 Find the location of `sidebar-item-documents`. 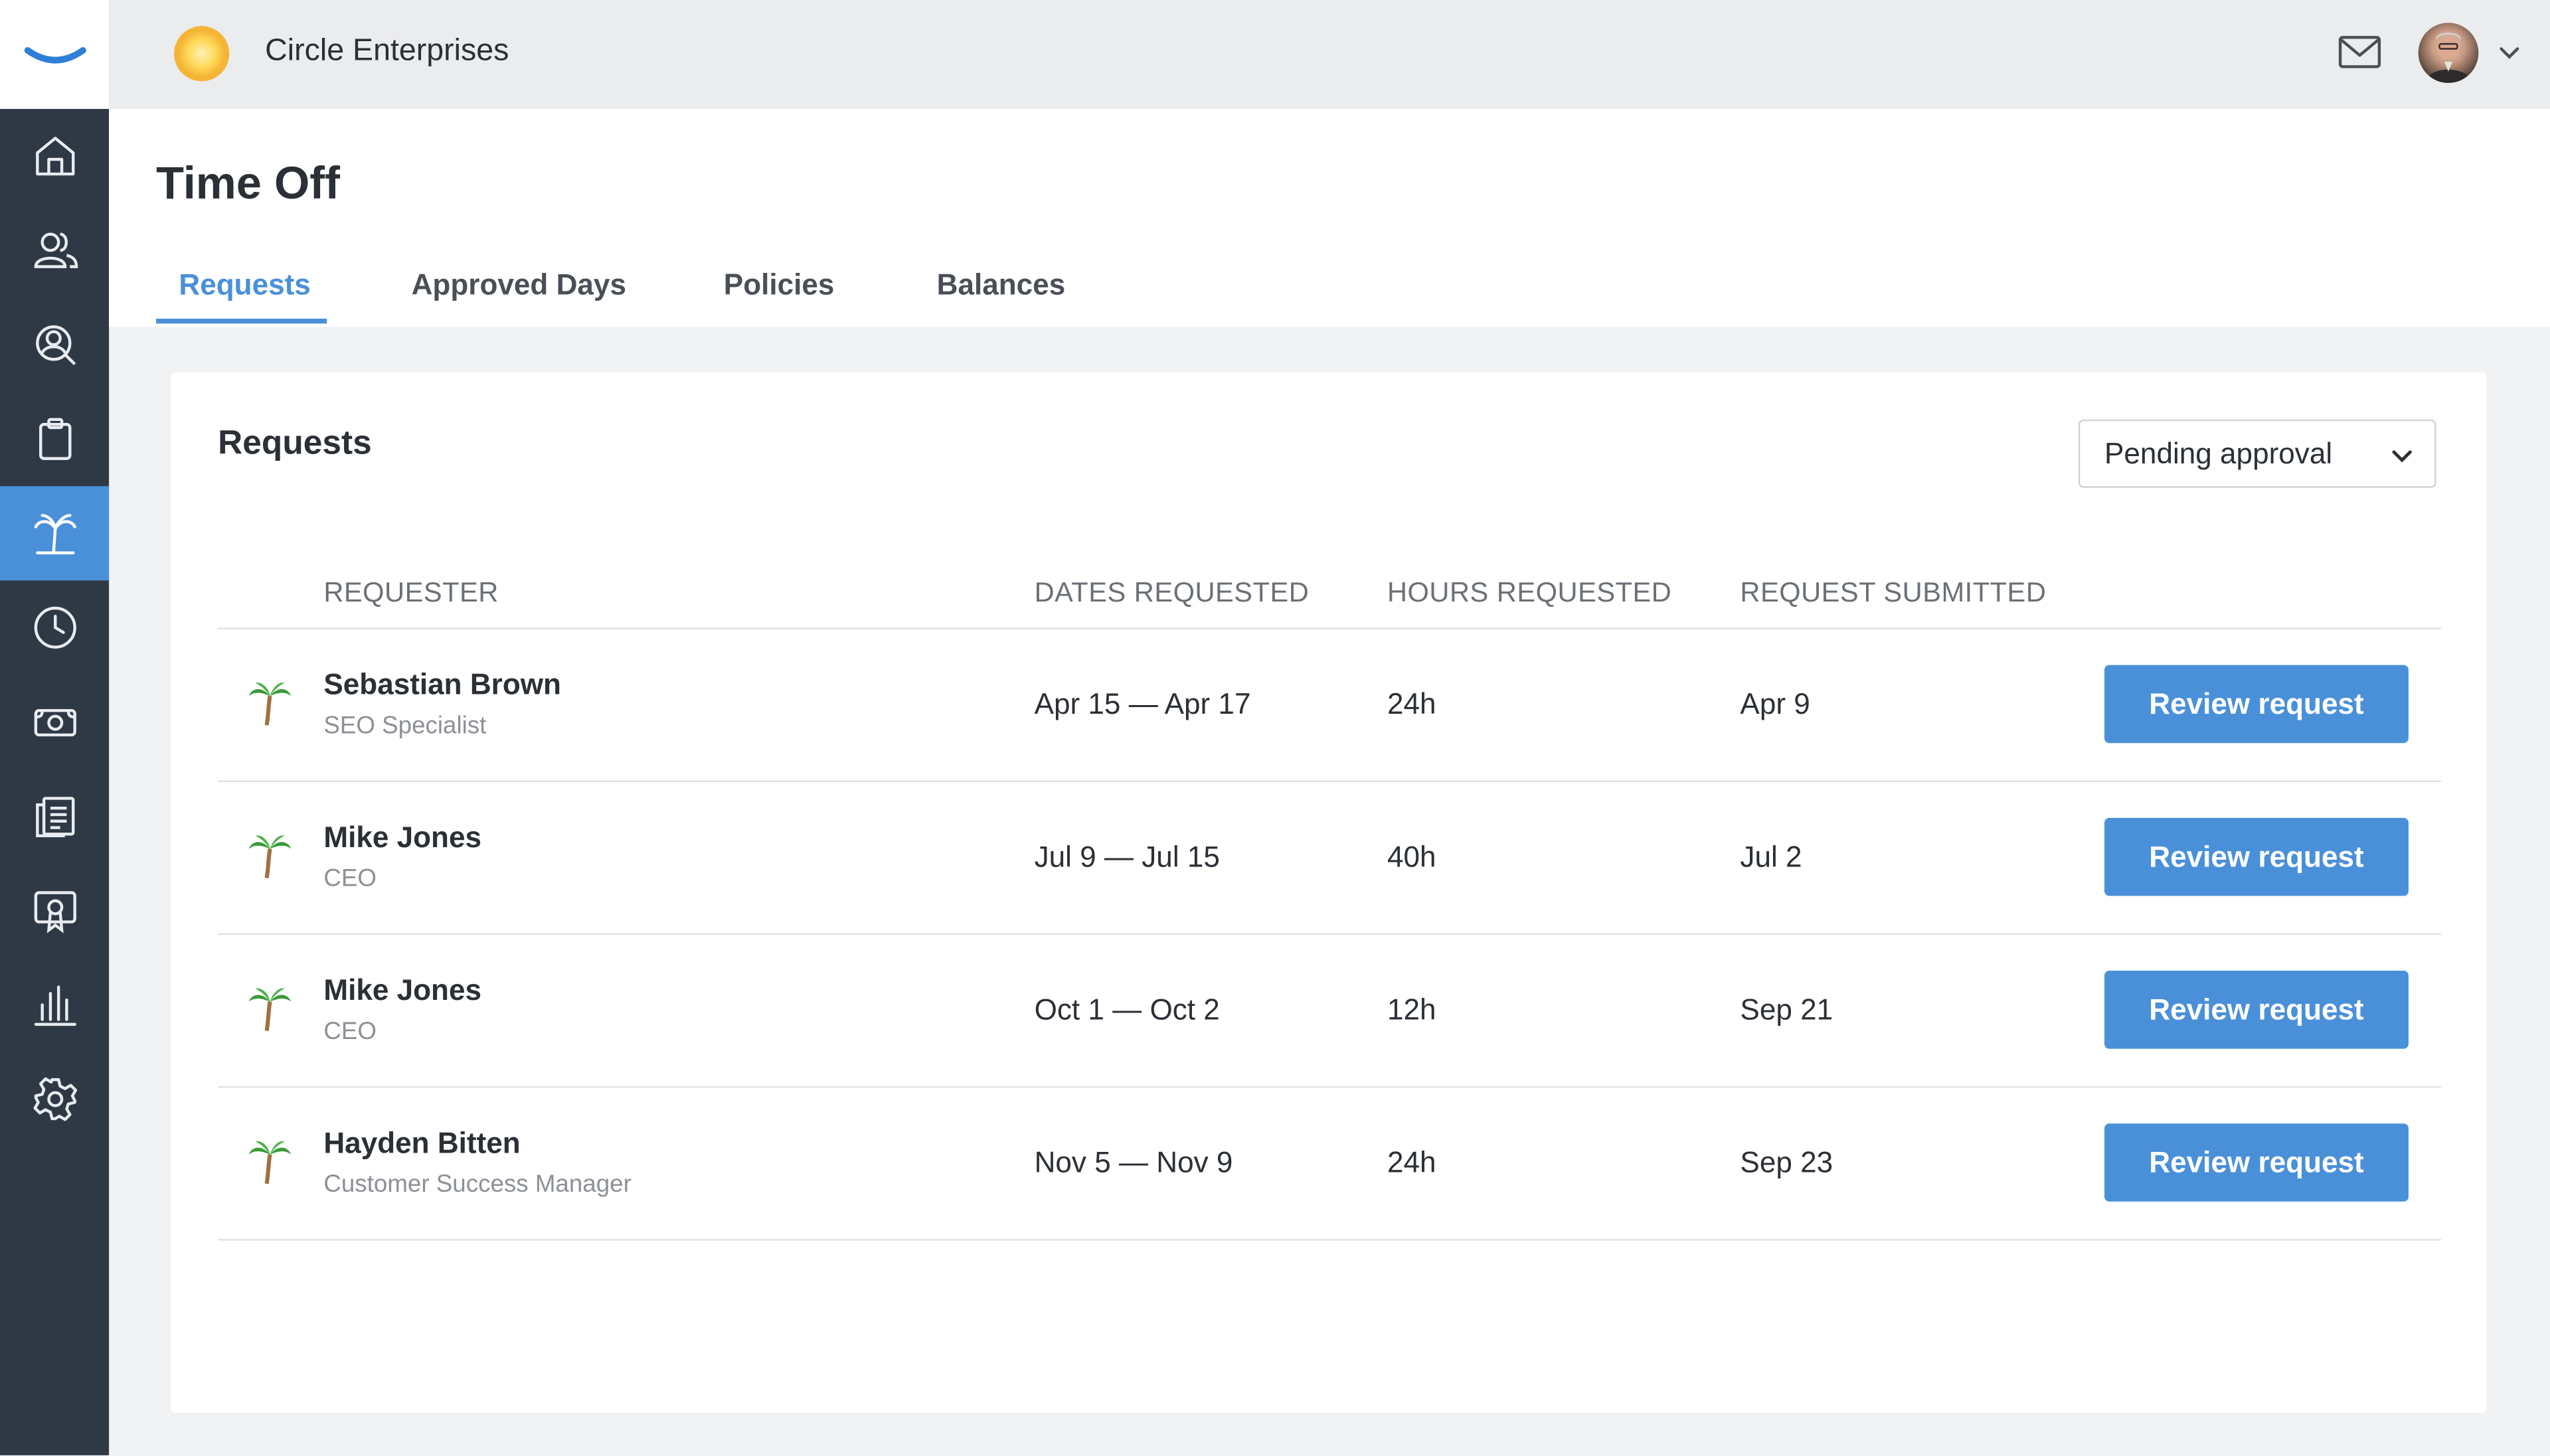

sidebar-item-documents is located at coordinates (54, 816).